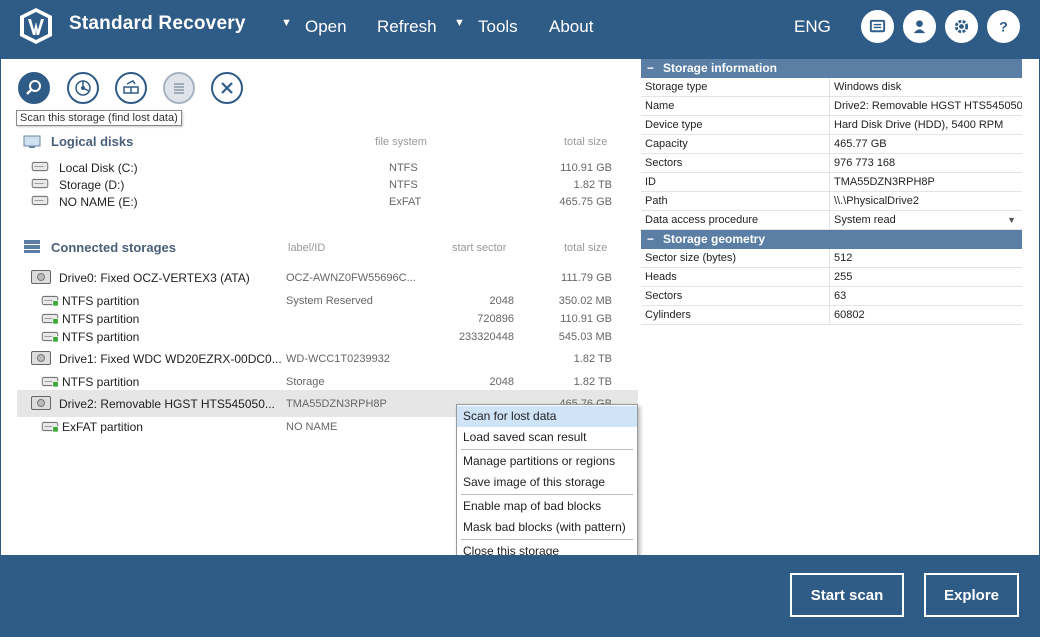 The height and width of the screenshot is (637, 1040). I want to click on open-dropdown-arrow-icon: ▼, so click(286, 23).